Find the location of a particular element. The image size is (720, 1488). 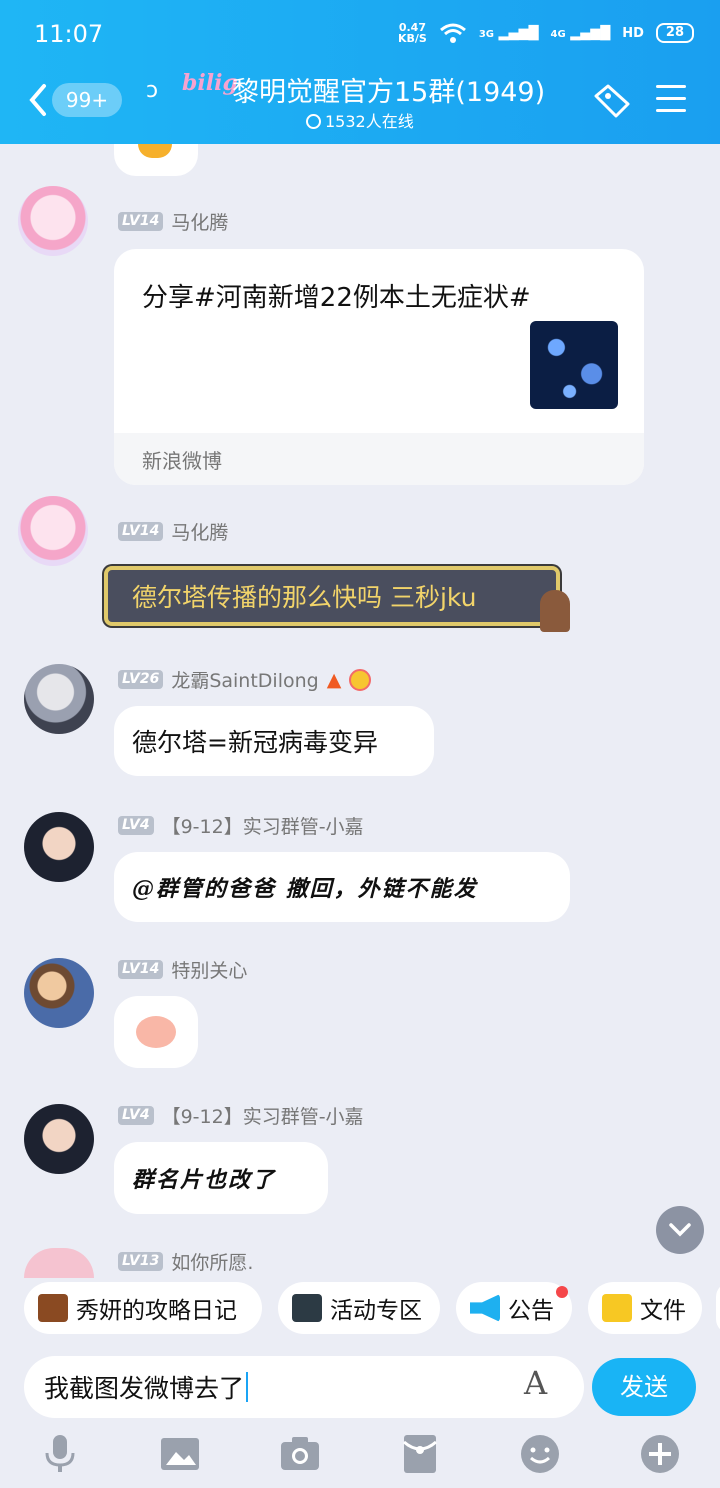

group-logo: bilig is located at coordinates (210, 83).